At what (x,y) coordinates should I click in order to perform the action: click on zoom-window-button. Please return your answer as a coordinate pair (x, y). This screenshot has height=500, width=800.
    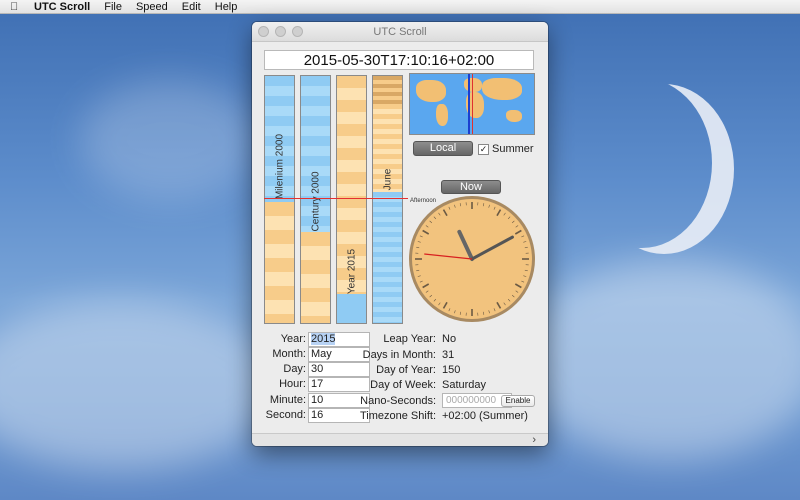
    Looking at the image, I should click on (297, 31).